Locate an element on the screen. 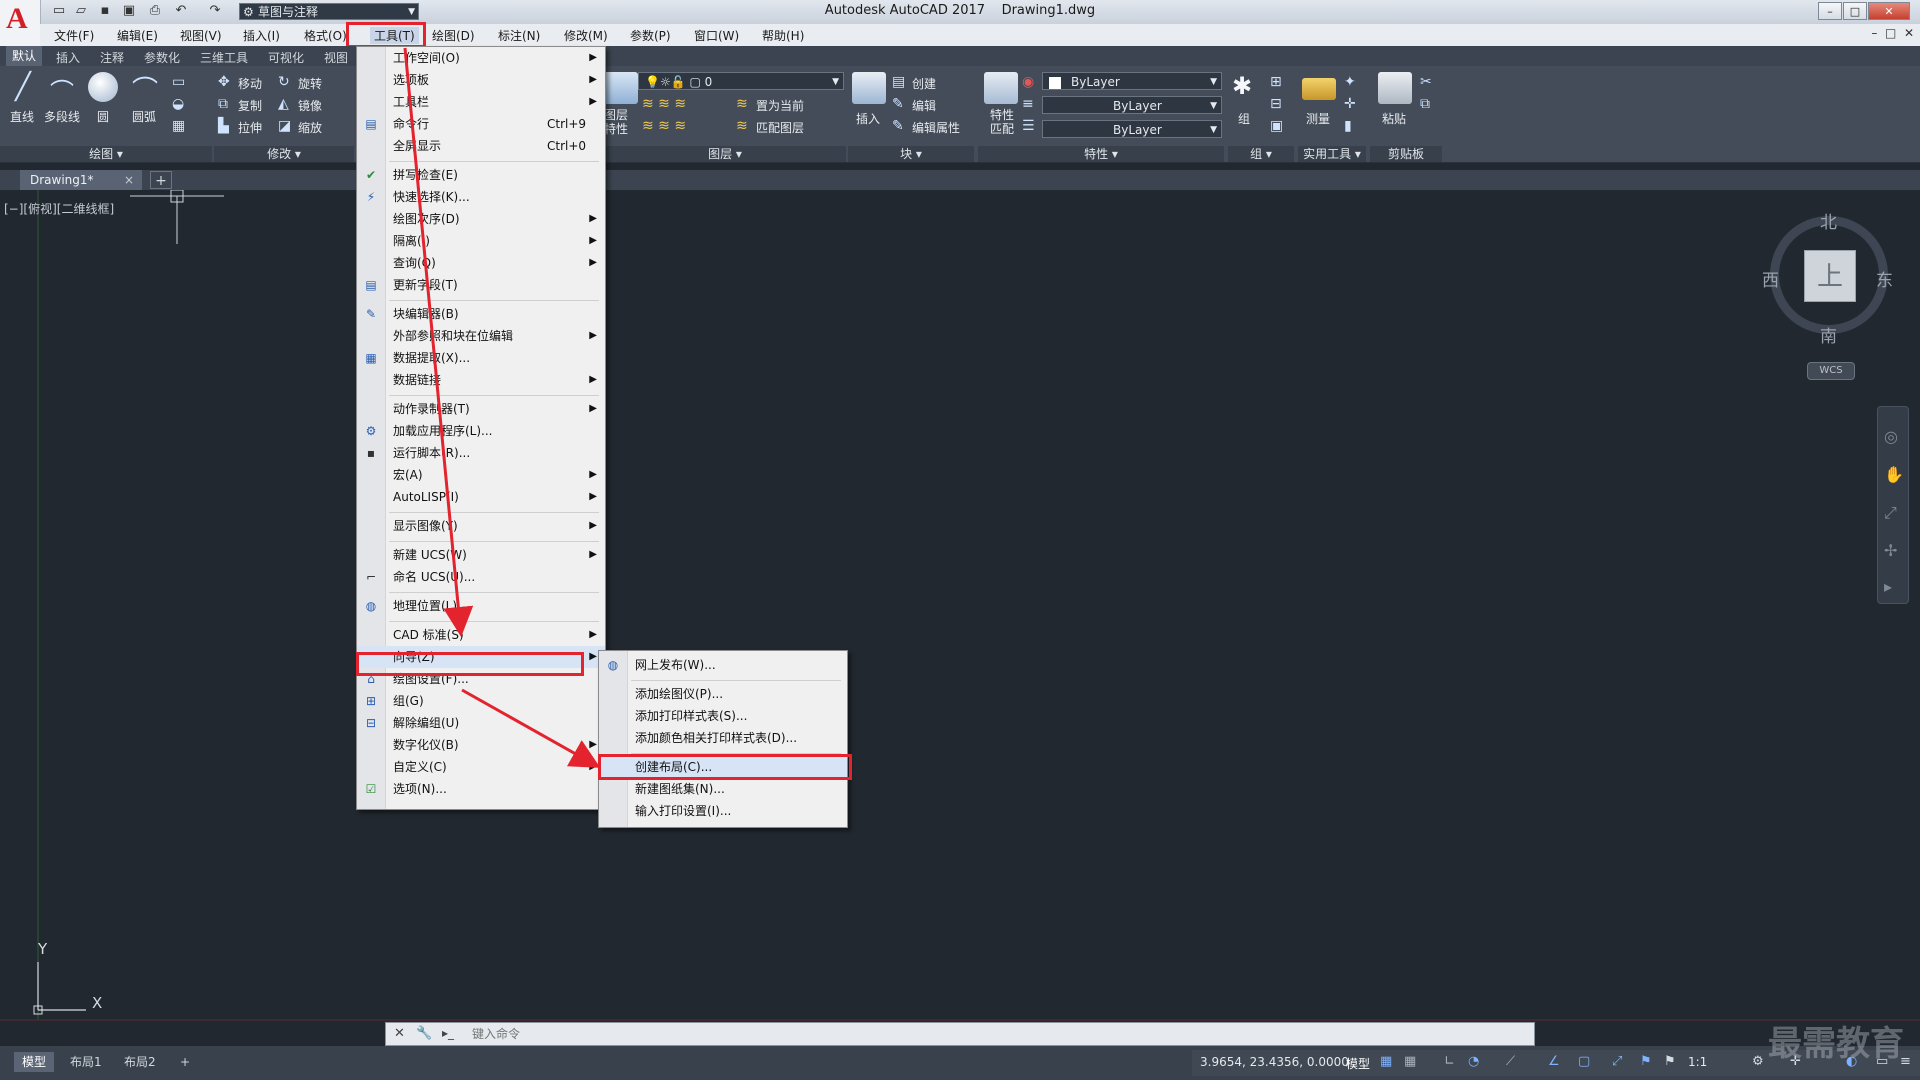 This screenshot has width=1920, height=1080. arrow-to-wizards is located at coordinates (438, 342).